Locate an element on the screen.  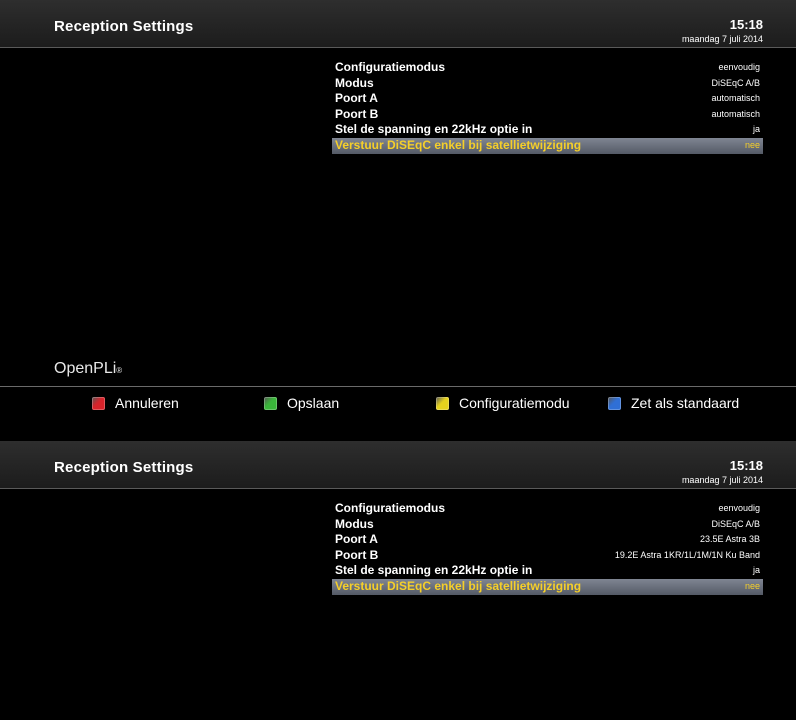
setting-poort-a: Poort A 23.5E Astra 3B is located at coordinates (547, 540).